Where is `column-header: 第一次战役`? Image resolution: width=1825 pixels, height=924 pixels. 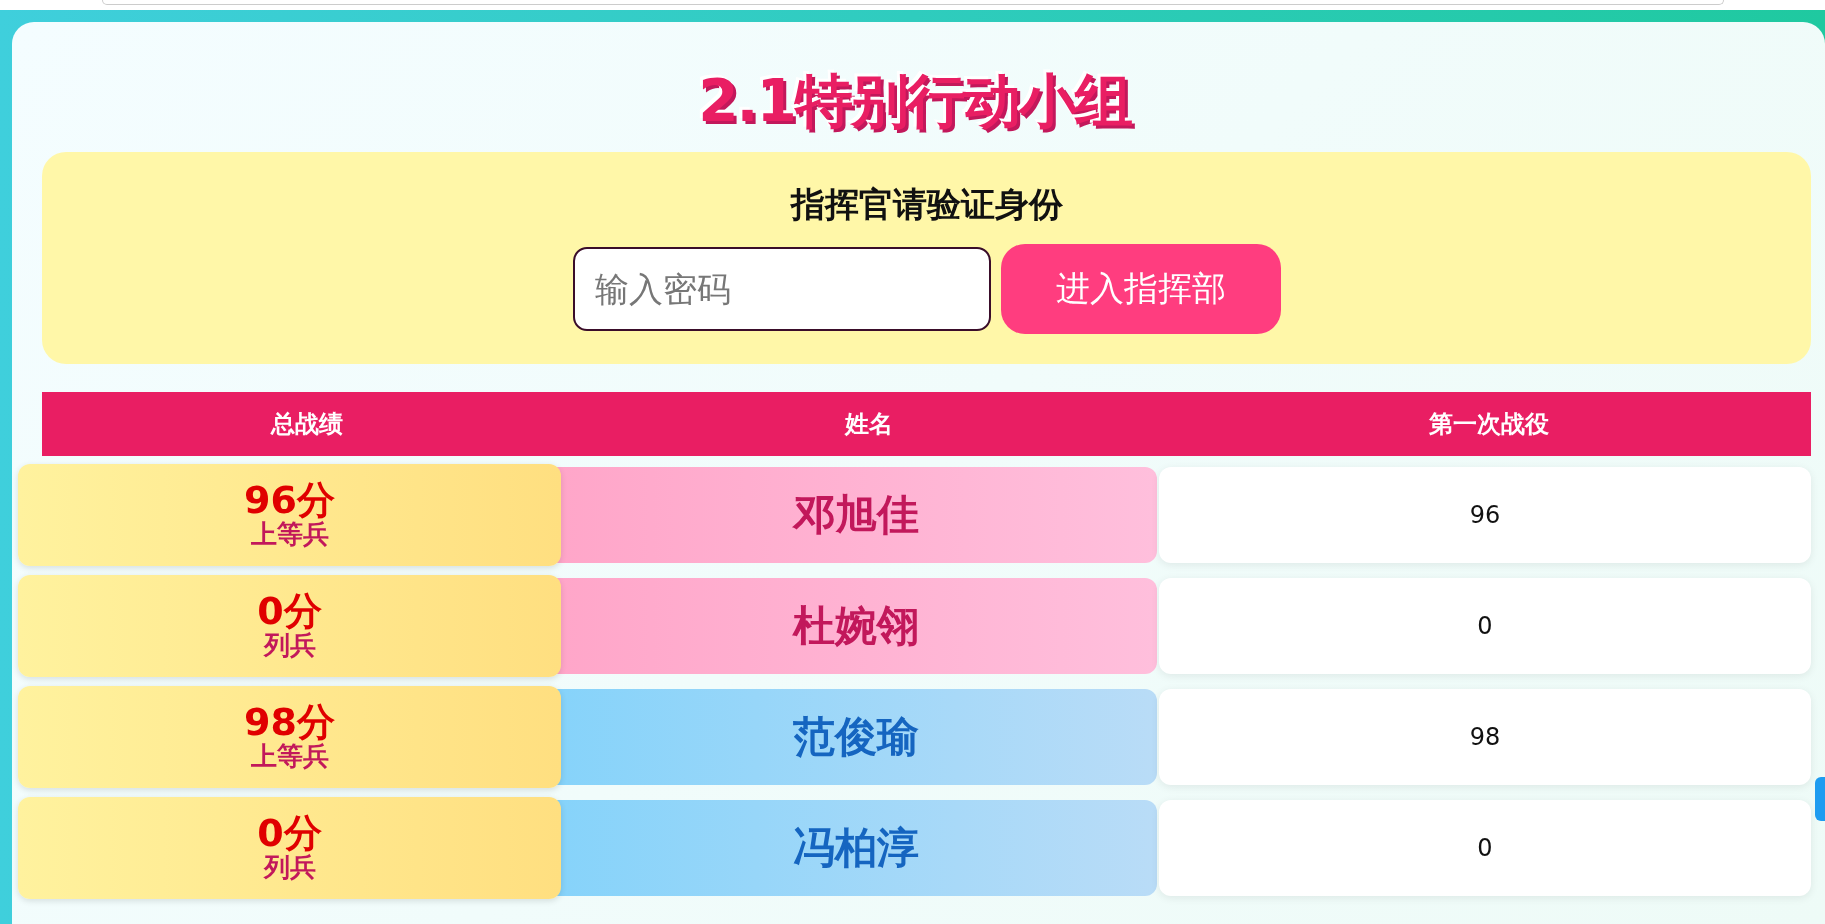 column-header: 第一次战役 is located at coordinates (1488, 424).